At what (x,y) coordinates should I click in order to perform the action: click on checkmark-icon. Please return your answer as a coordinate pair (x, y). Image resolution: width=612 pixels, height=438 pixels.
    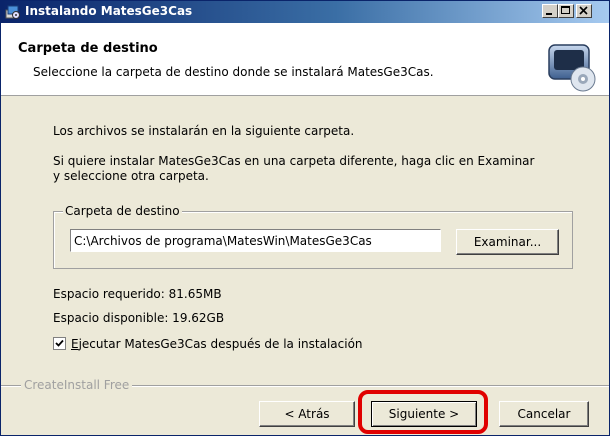
    Looking at the image, I should click on (59, 343).